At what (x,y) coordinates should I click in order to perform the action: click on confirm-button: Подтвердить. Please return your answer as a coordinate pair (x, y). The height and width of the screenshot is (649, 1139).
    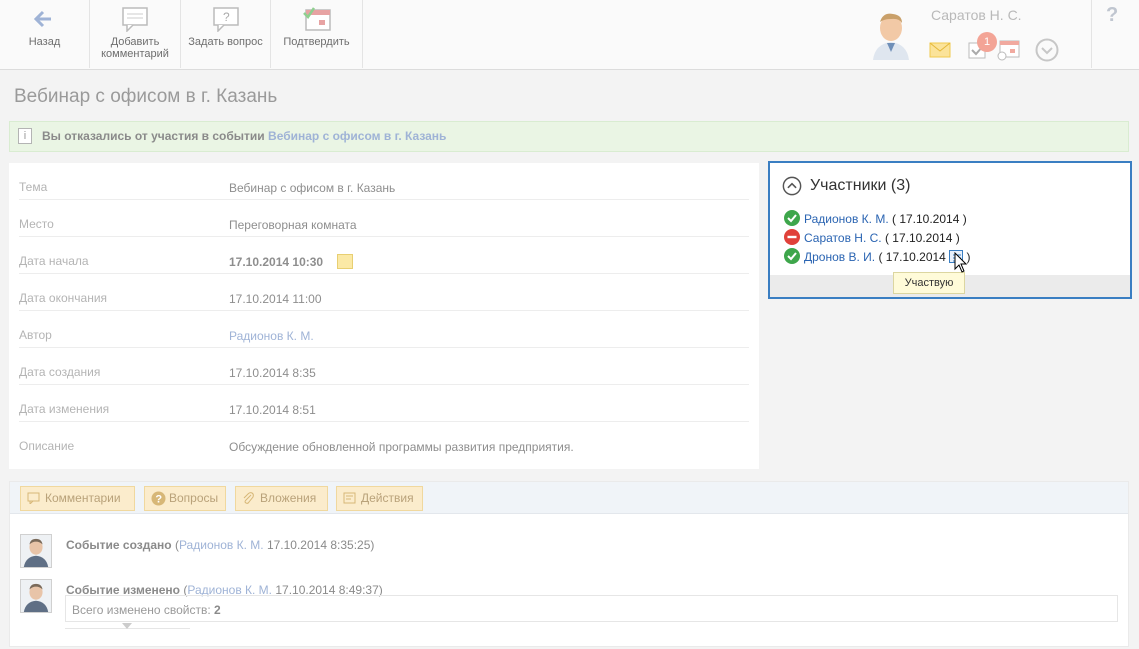
    Looking at the image, I should click on (317, 34).